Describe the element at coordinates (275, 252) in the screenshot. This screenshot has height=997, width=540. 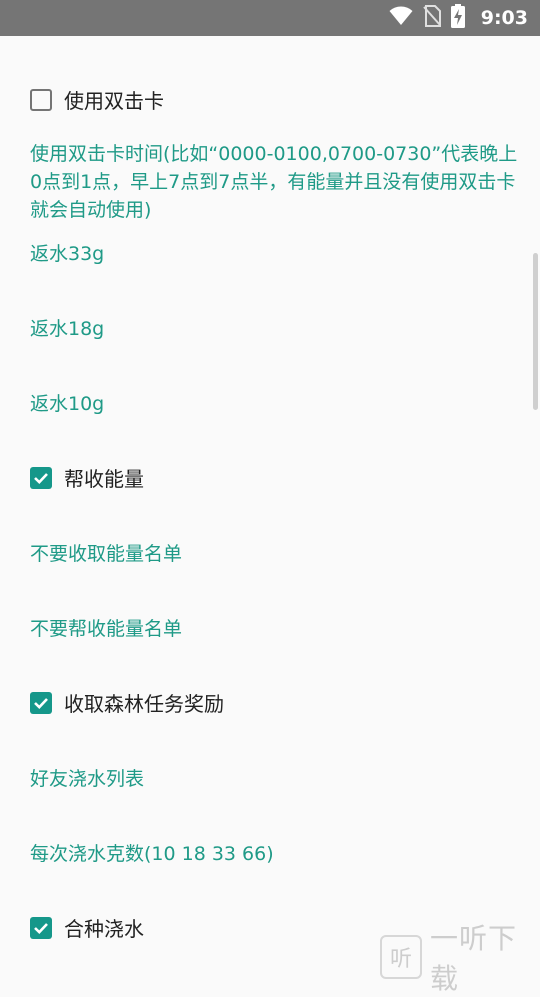
I see `return-33g-setting: 返水33g` at that location.